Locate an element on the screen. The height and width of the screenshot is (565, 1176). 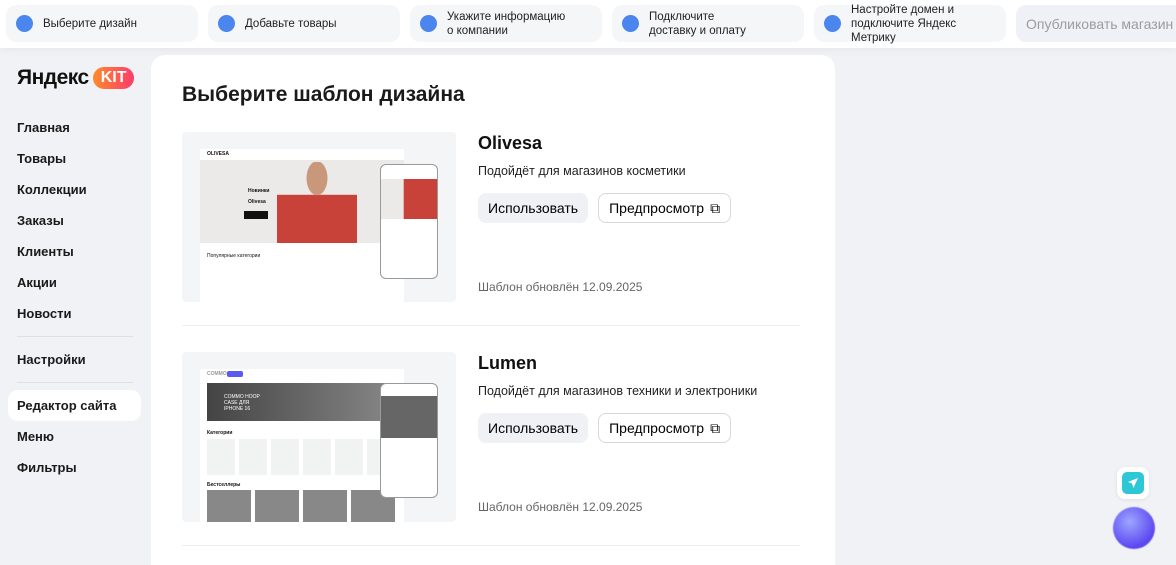
sidebar-item-filters: Фильтры is located at coordinates (74, 467).